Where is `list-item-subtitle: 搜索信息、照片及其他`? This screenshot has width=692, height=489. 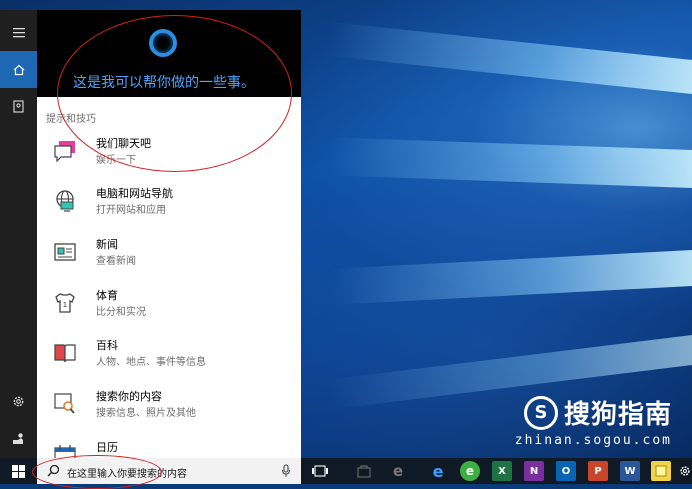
list-item-subtitle: 搜索信息、照片及其他 is located at coordinates (146, 413).